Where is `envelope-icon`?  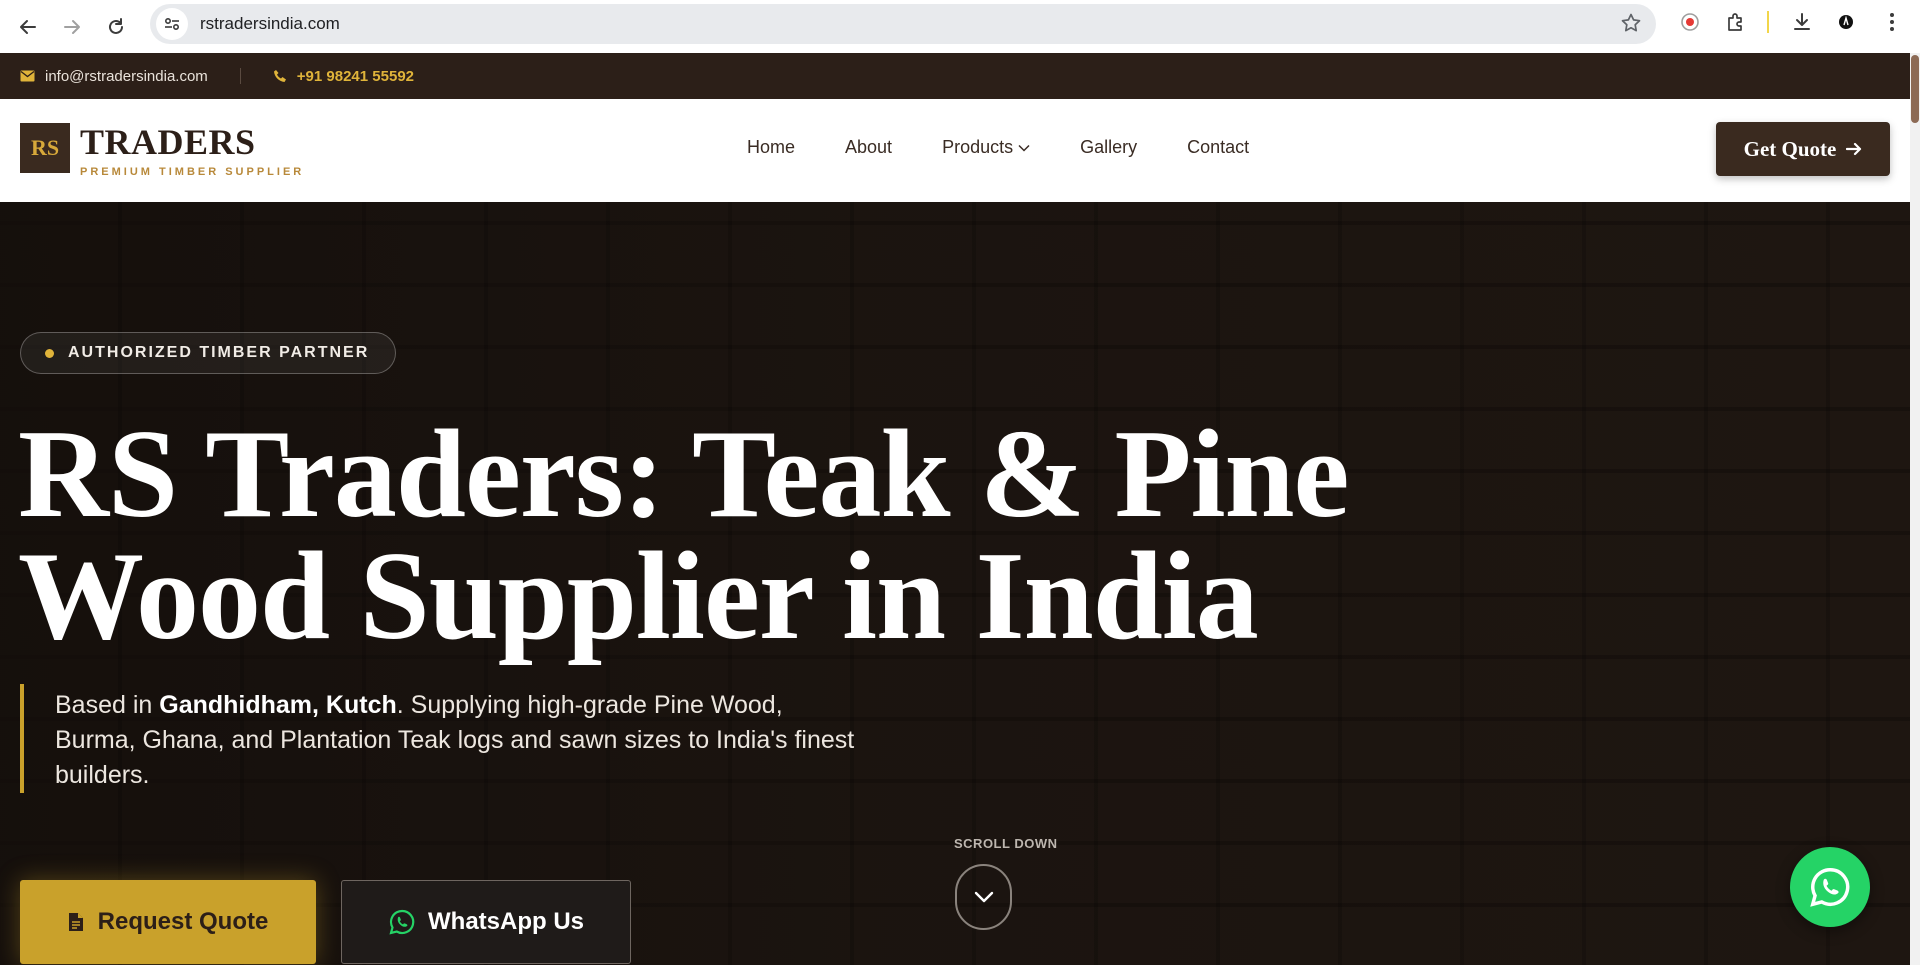 envelope-icon is located at coordinates (27, 76).